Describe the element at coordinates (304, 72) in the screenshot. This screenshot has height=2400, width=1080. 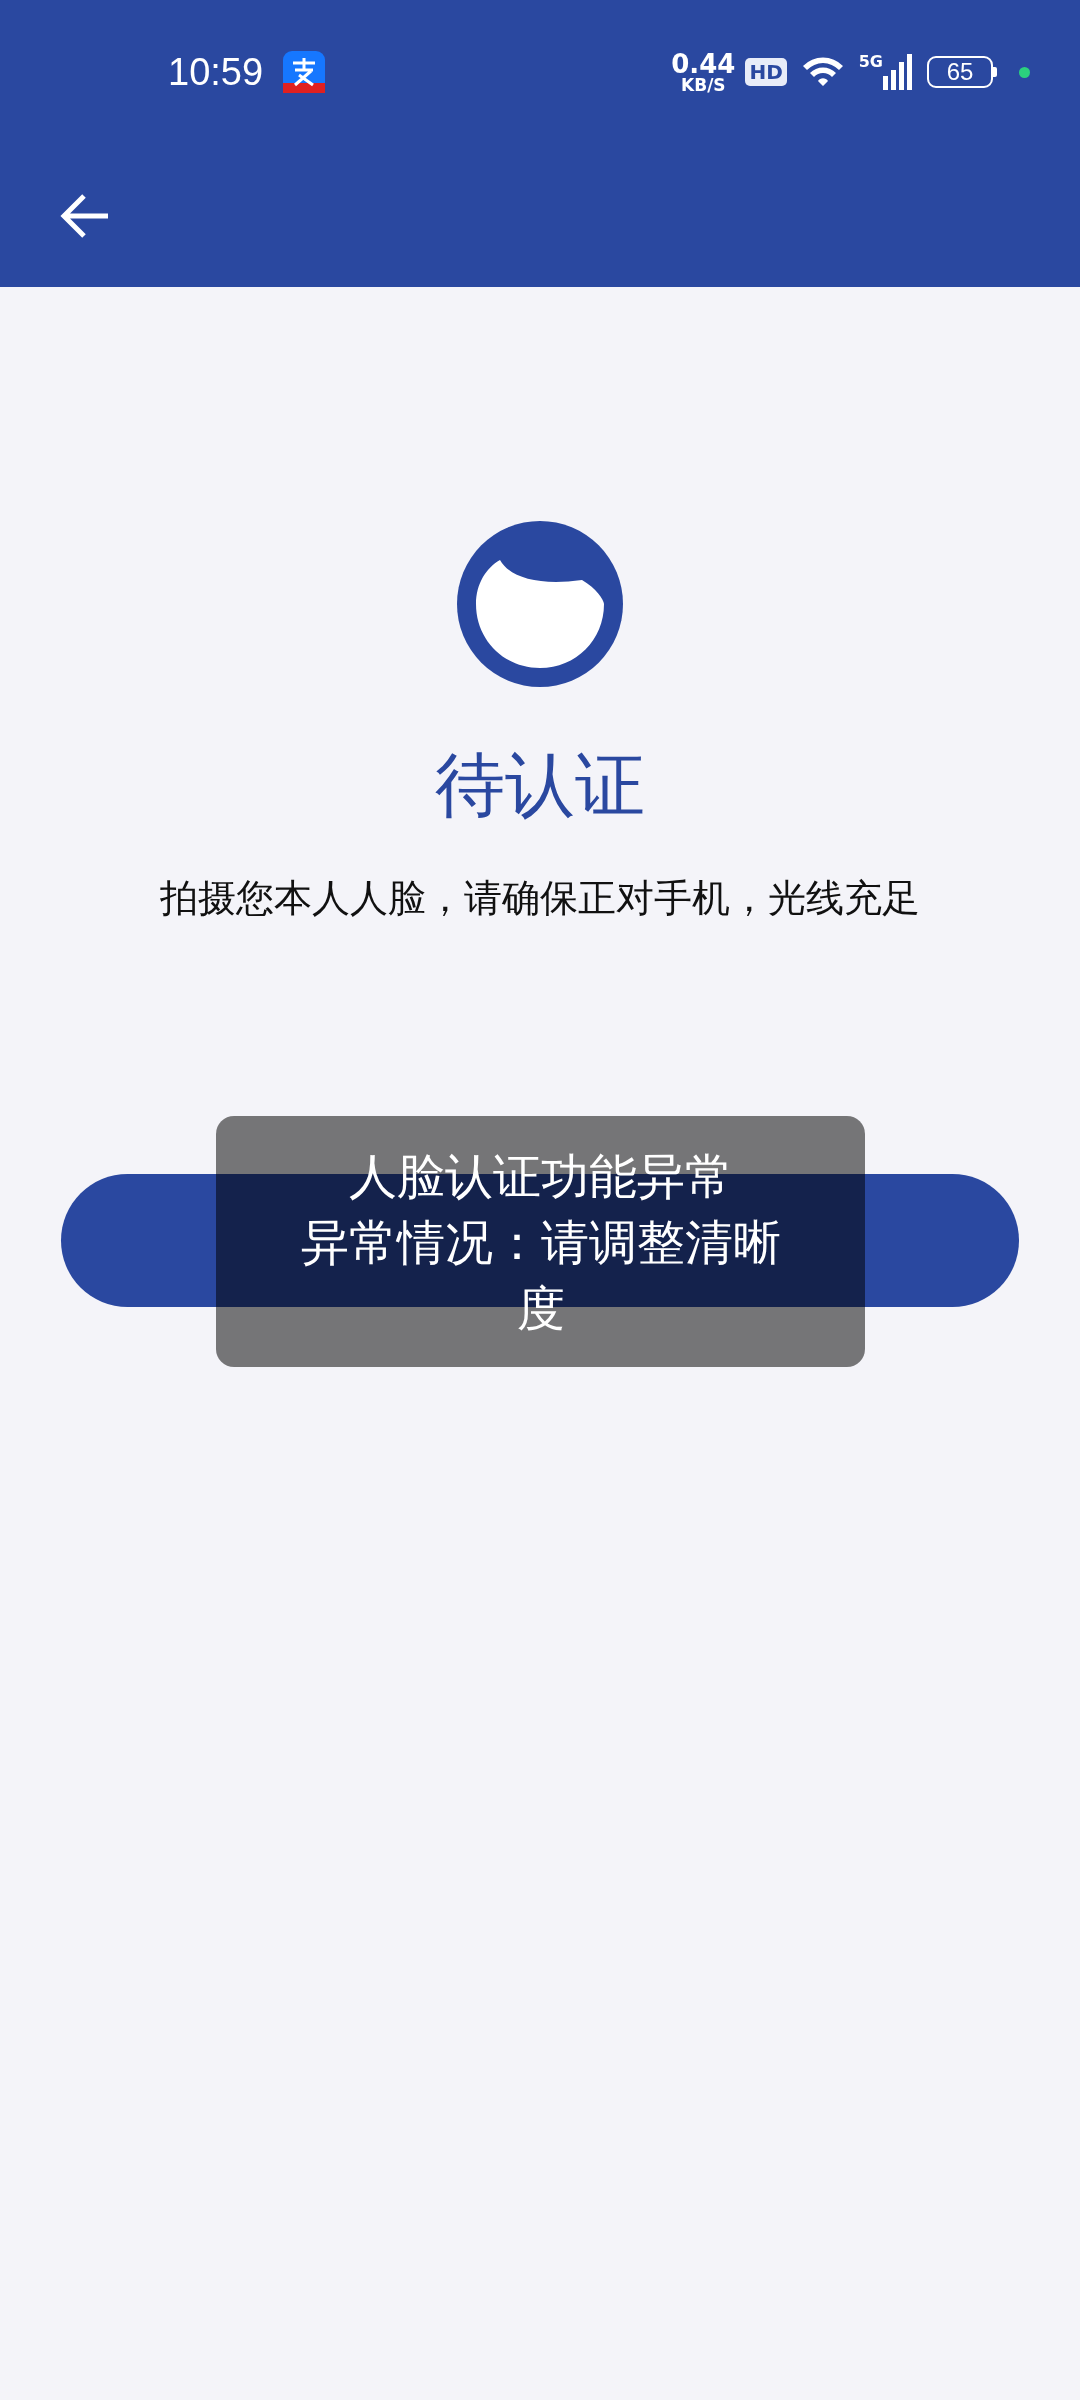
I see `app-notification-icon` at that location.